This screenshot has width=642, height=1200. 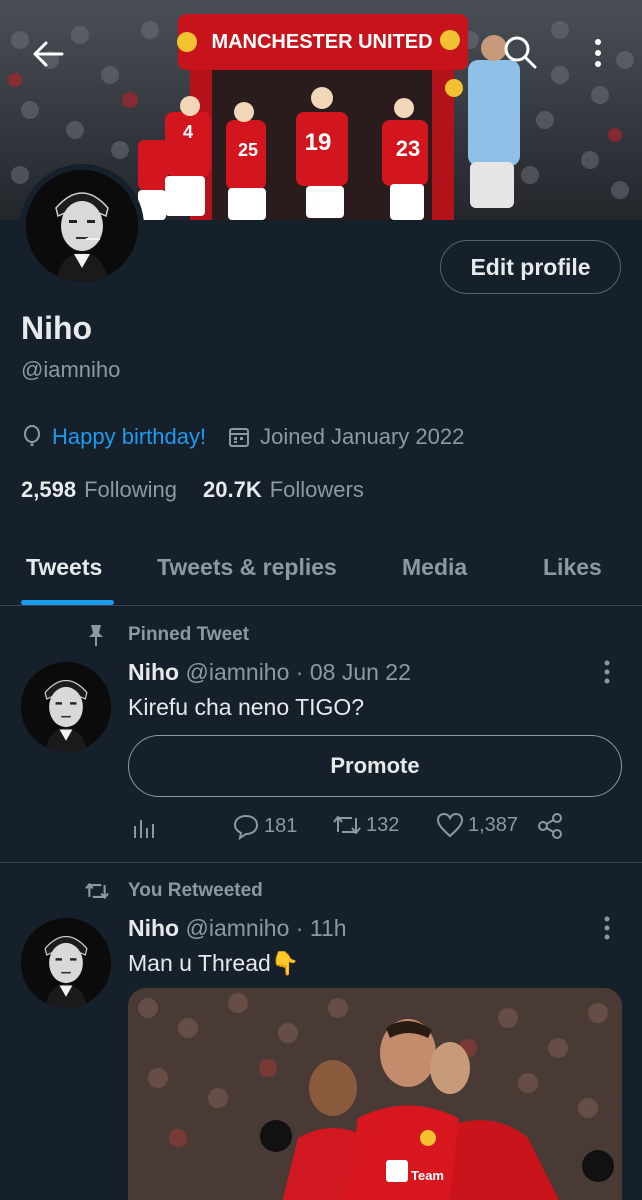 I want to click on share-icon, so click(x=550, y=826).